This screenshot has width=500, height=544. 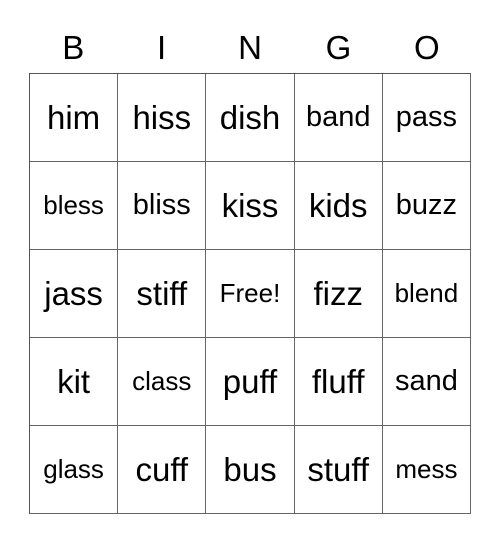 I want to click on bingo-cell: cuff, so click(x=162, y=470).